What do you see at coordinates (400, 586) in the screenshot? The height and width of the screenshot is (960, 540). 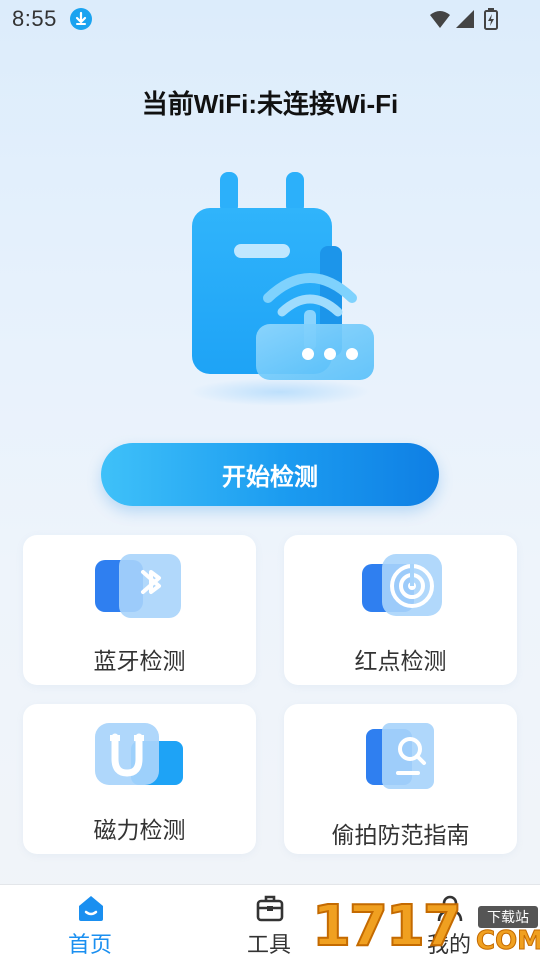 I see `radar-icon` at bounding box center [400, 586].